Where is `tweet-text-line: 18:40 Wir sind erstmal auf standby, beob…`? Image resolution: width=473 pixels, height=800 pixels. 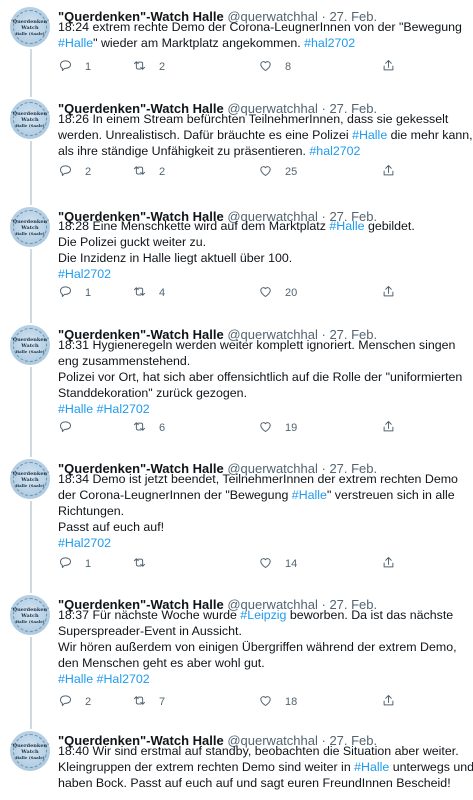 tweet-text-line: 18:40 Wir sind erstmal auf standby, beob… is located at coordinates (262, 751).